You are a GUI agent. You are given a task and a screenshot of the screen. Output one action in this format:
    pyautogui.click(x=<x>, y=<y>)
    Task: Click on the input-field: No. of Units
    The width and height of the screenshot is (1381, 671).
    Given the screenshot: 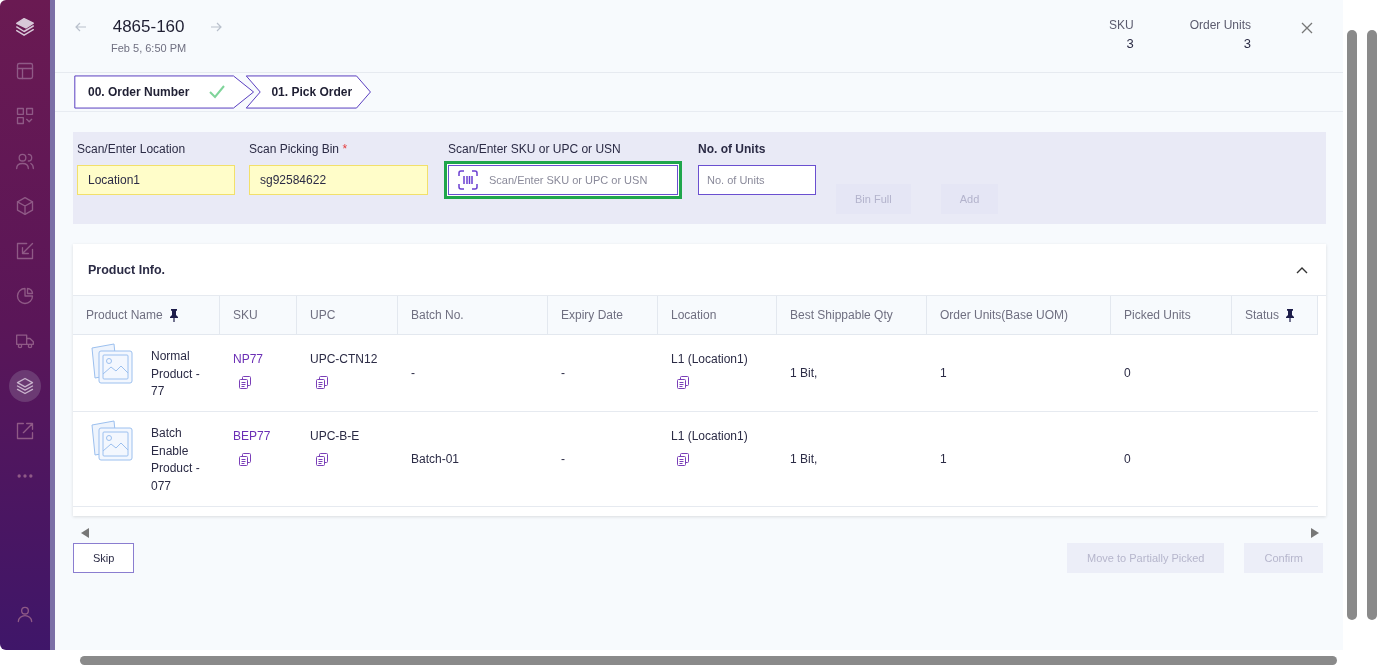 What is the action you would take?
    pyautogui.click(x=757, y=180)
    